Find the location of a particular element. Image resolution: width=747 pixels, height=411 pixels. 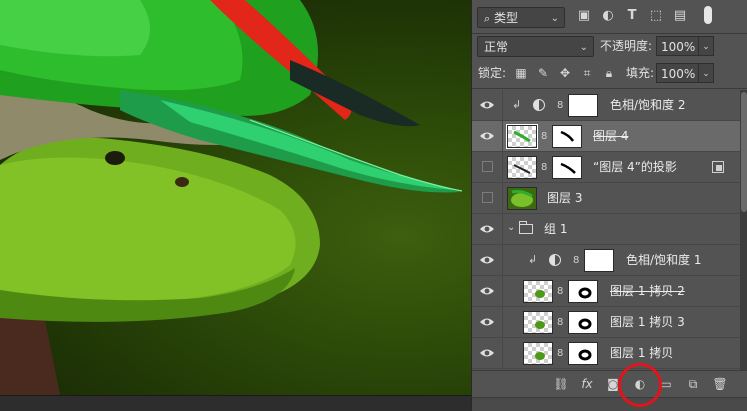

layer-name: 图层 1 拷贝 2 is located at coordinates (647, 291).